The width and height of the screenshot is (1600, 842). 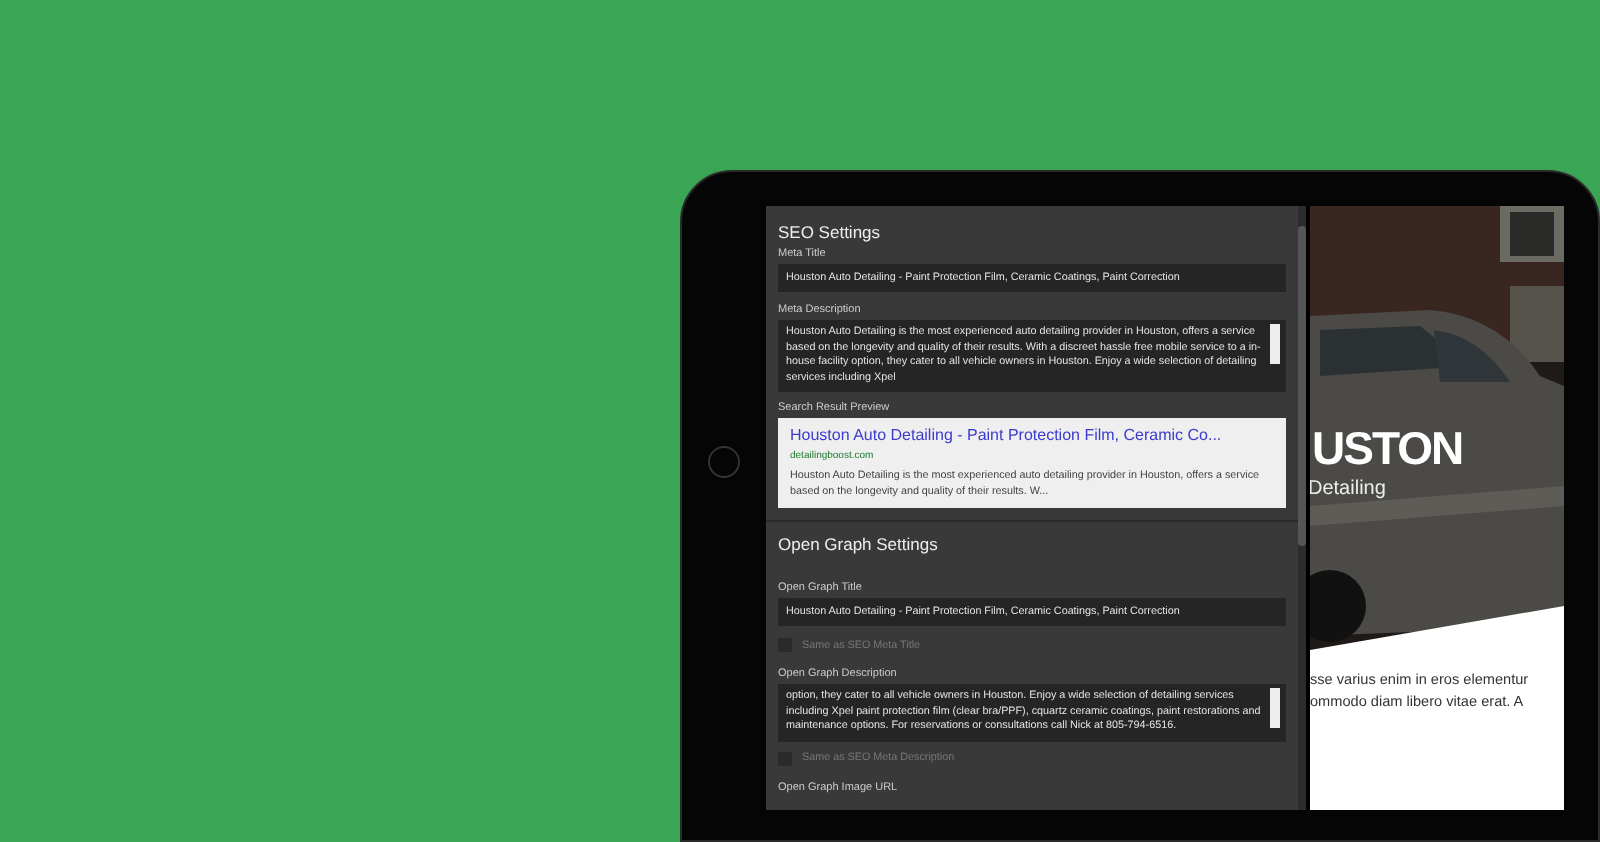 What do you see at coordinates (1348, 489) in the screenshot?
I see `hero-subtitle: Detailing` at bounding box center [1348, 489].